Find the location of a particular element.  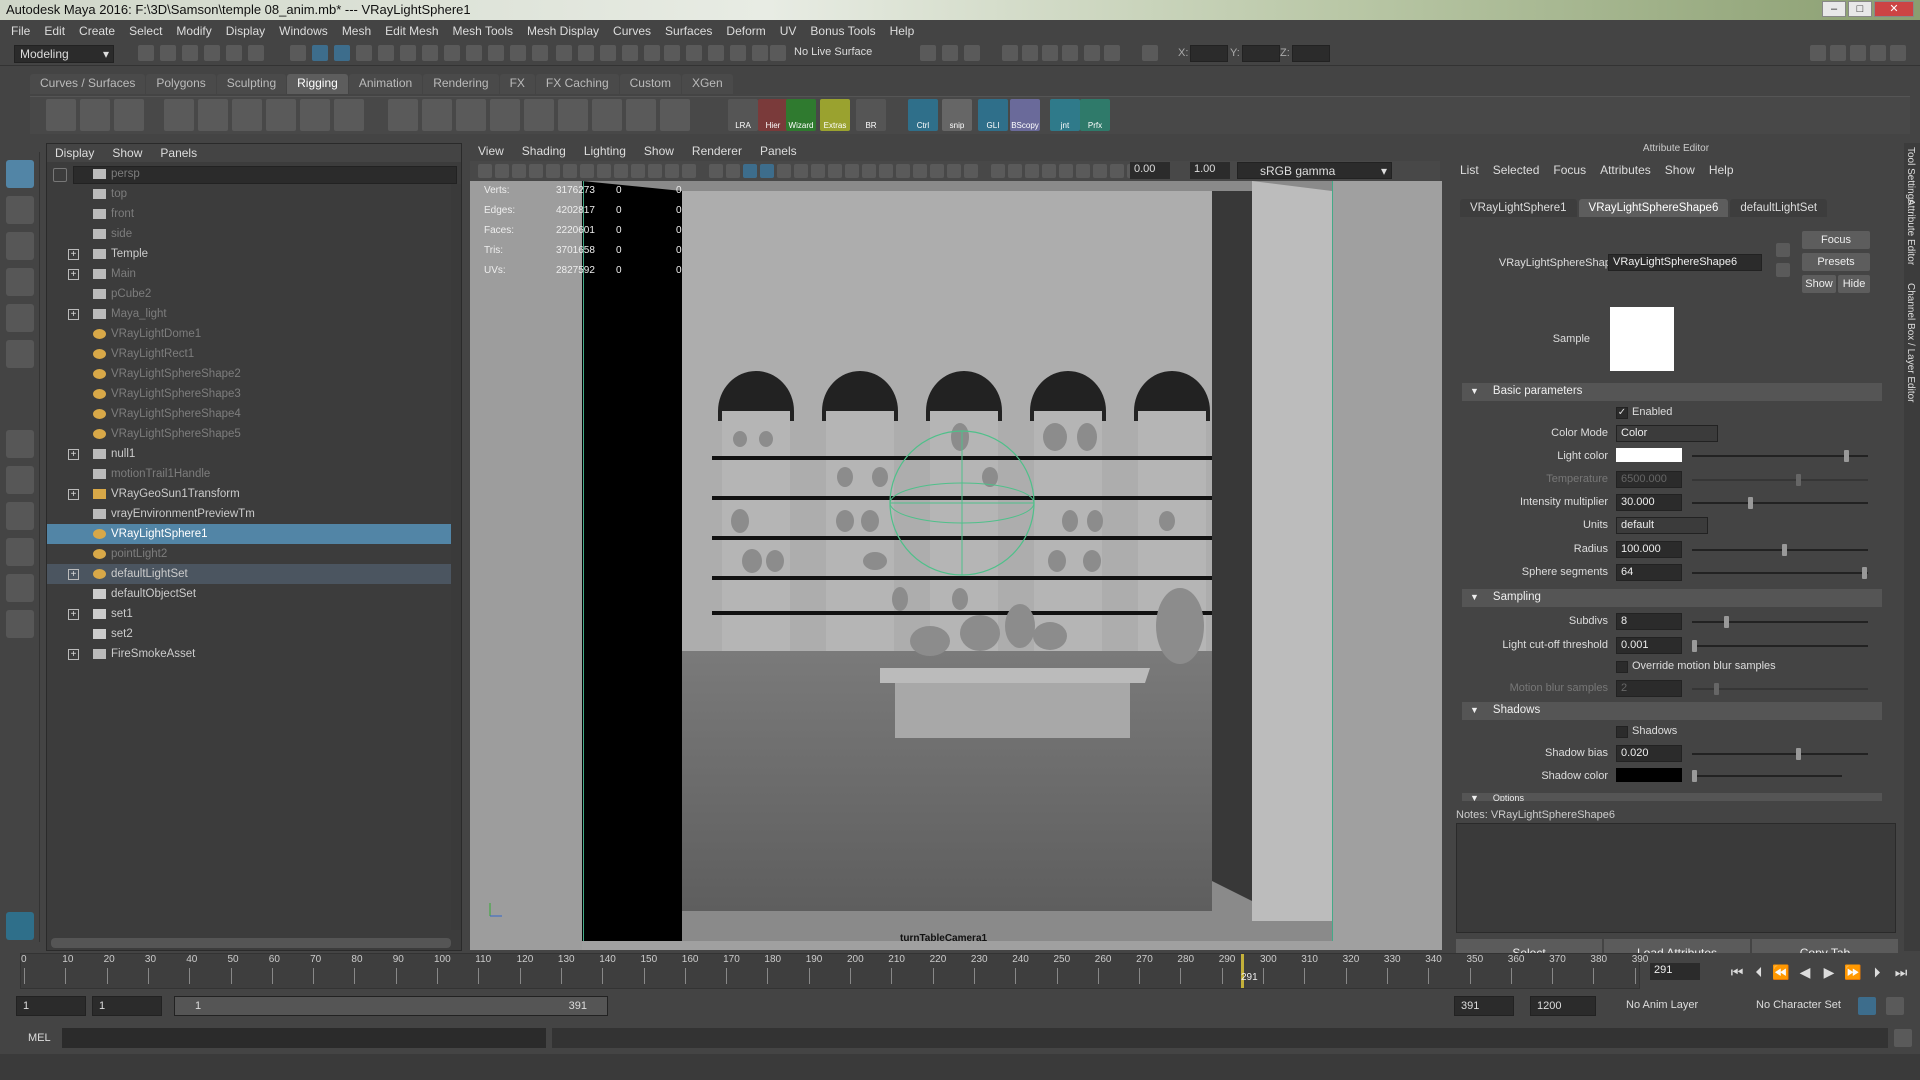

mirror-weights-icon is located at coordinates (349, 115).